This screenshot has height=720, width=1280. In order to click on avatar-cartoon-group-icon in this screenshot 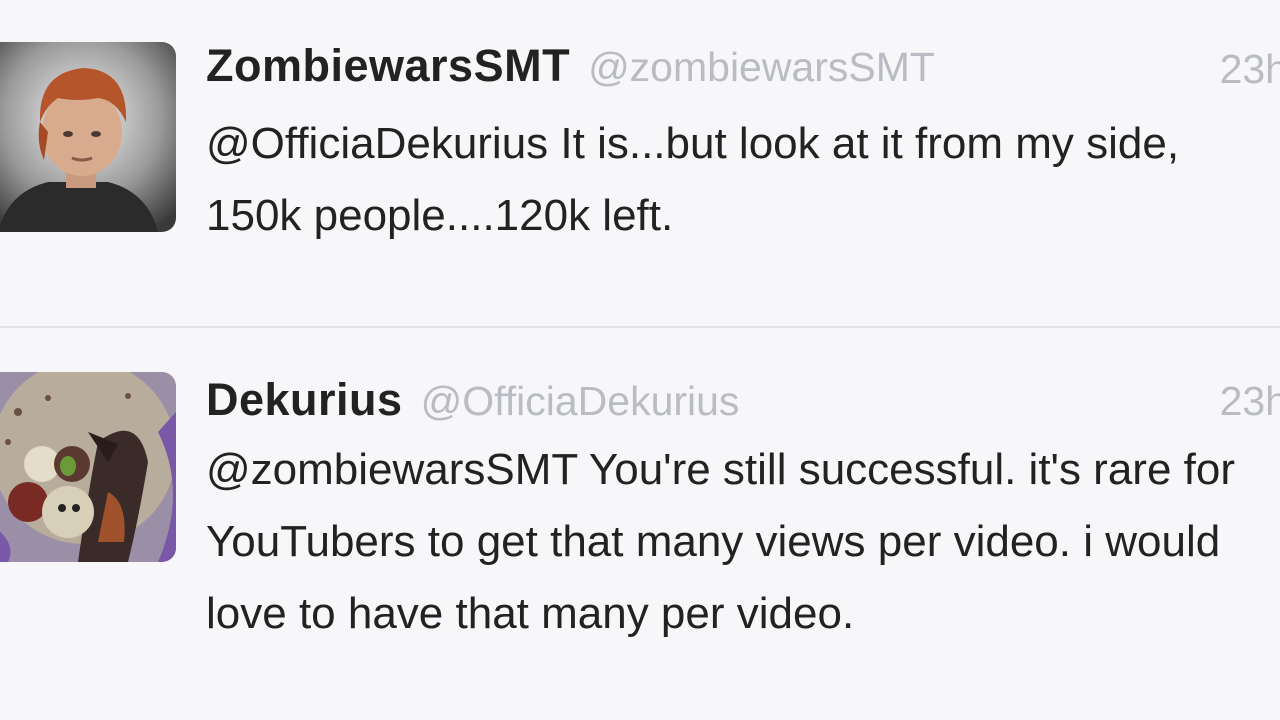, I will do `click(88, 467)`.